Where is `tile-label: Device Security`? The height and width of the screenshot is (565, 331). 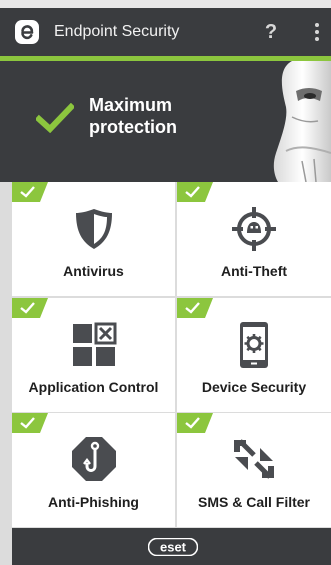 tile-label: Device Security is located at coordinates (254, 387).